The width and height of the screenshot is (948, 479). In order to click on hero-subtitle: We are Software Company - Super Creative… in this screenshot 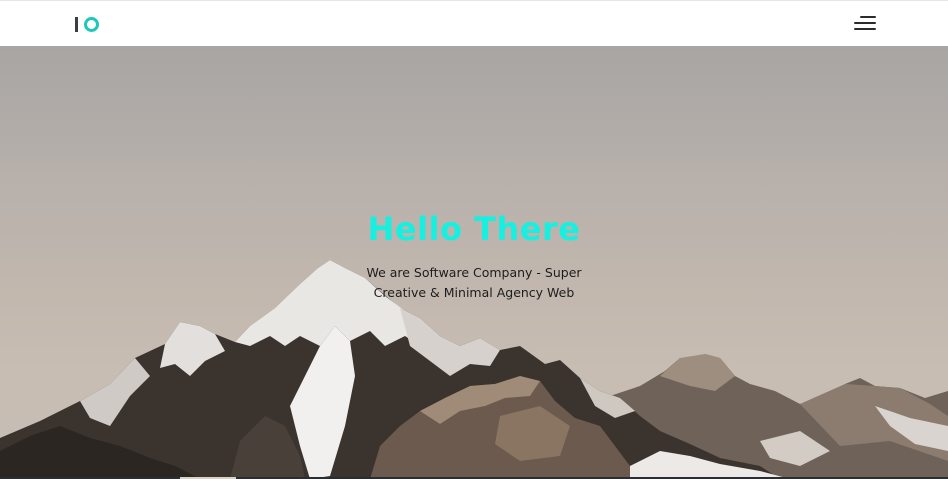, I will do `click(474, 283)`.